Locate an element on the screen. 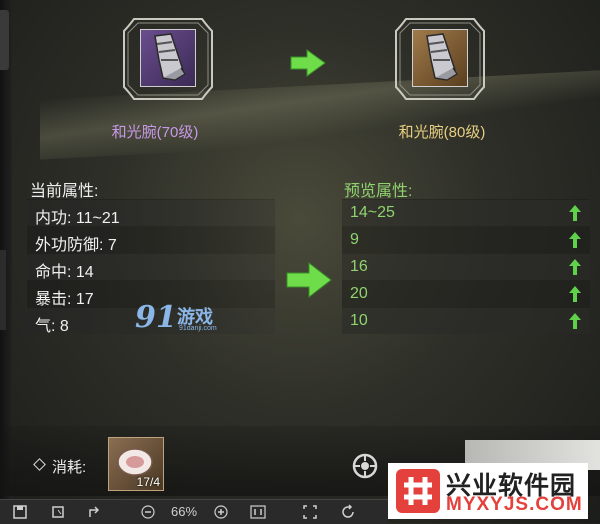 The height and width of the screenshot is (524, 600). gear-icon is located at coordinates (365, 466).